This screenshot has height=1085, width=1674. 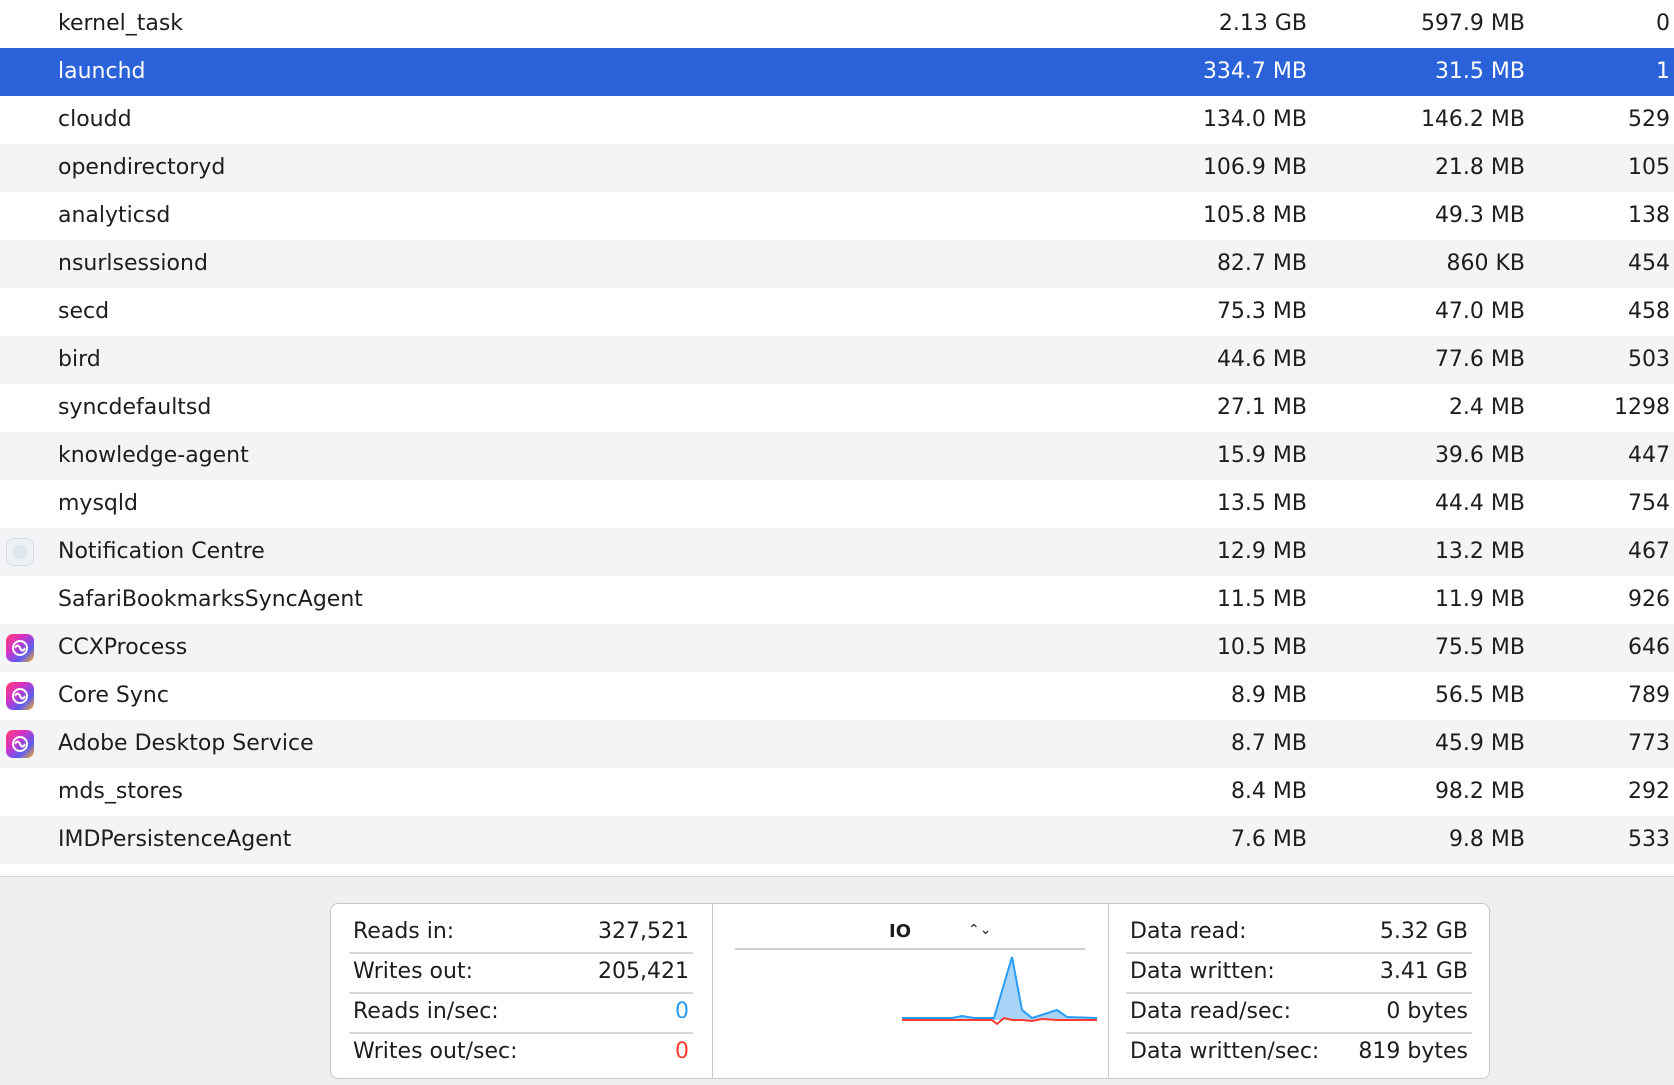 What do you see at coordinates (1261, 311) in the screenshot?
I see `process-memory: 75.3 MB` at bounding box center [1261, 311].